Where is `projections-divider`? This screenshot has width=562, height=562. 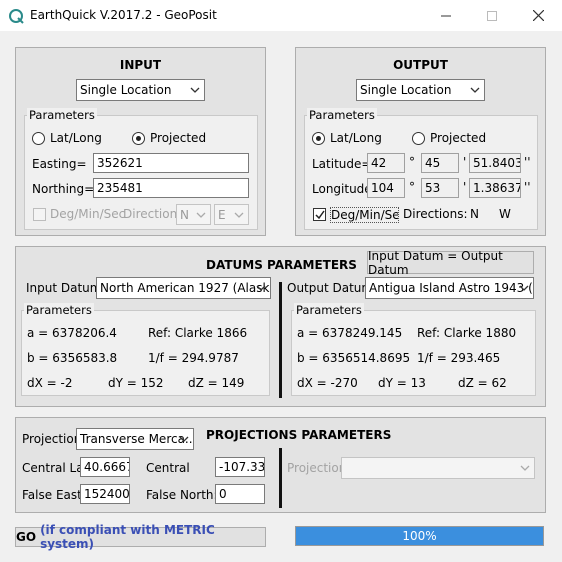 projections-divider is located at coordinates (280, 478).